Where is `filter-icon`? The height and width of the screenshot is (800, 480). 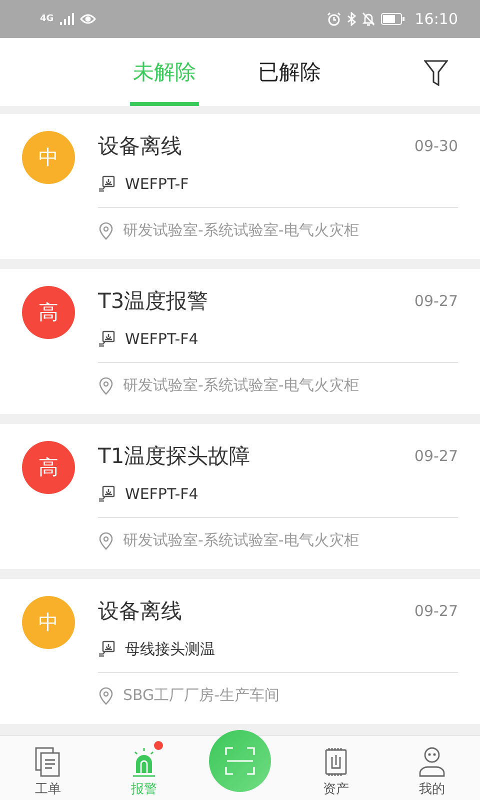
filter-icon is located at coordinates (436, 73).